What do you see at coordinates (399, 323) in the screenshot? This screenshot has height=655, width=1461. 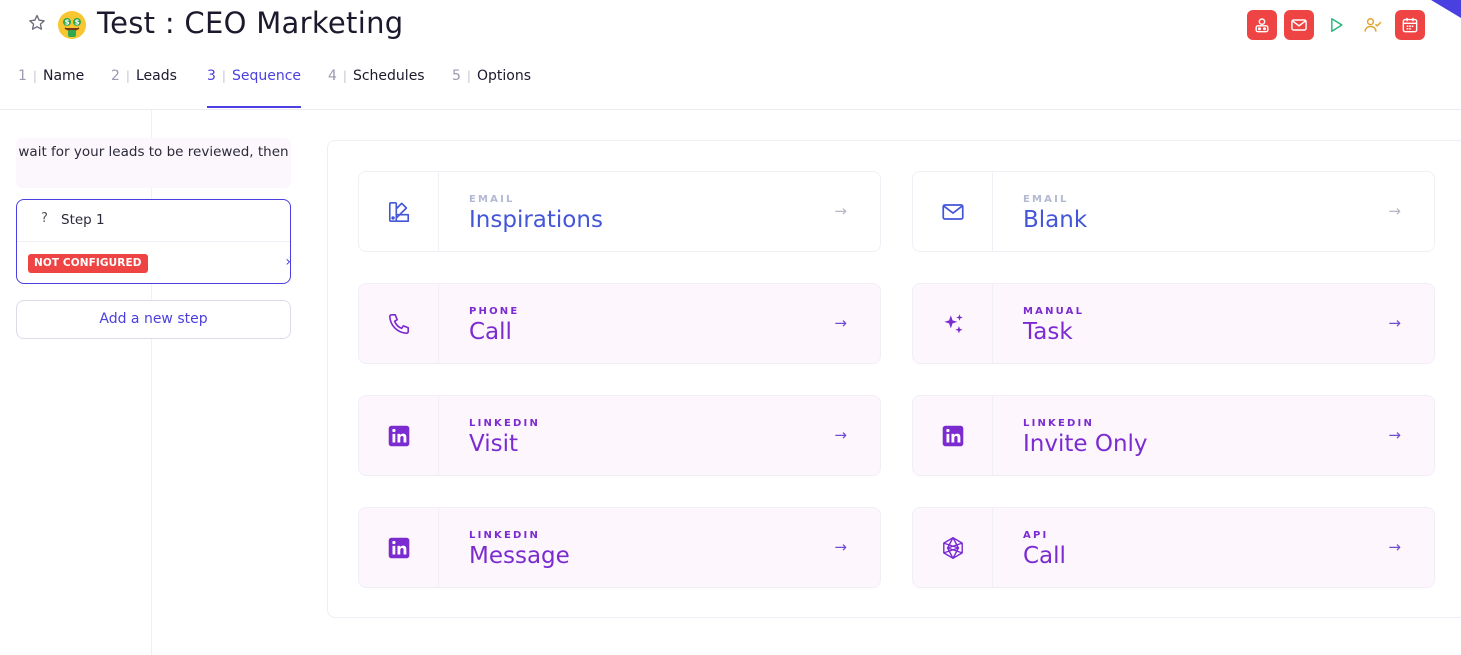 I see `phone-icon` at bounding box center [399, 323].